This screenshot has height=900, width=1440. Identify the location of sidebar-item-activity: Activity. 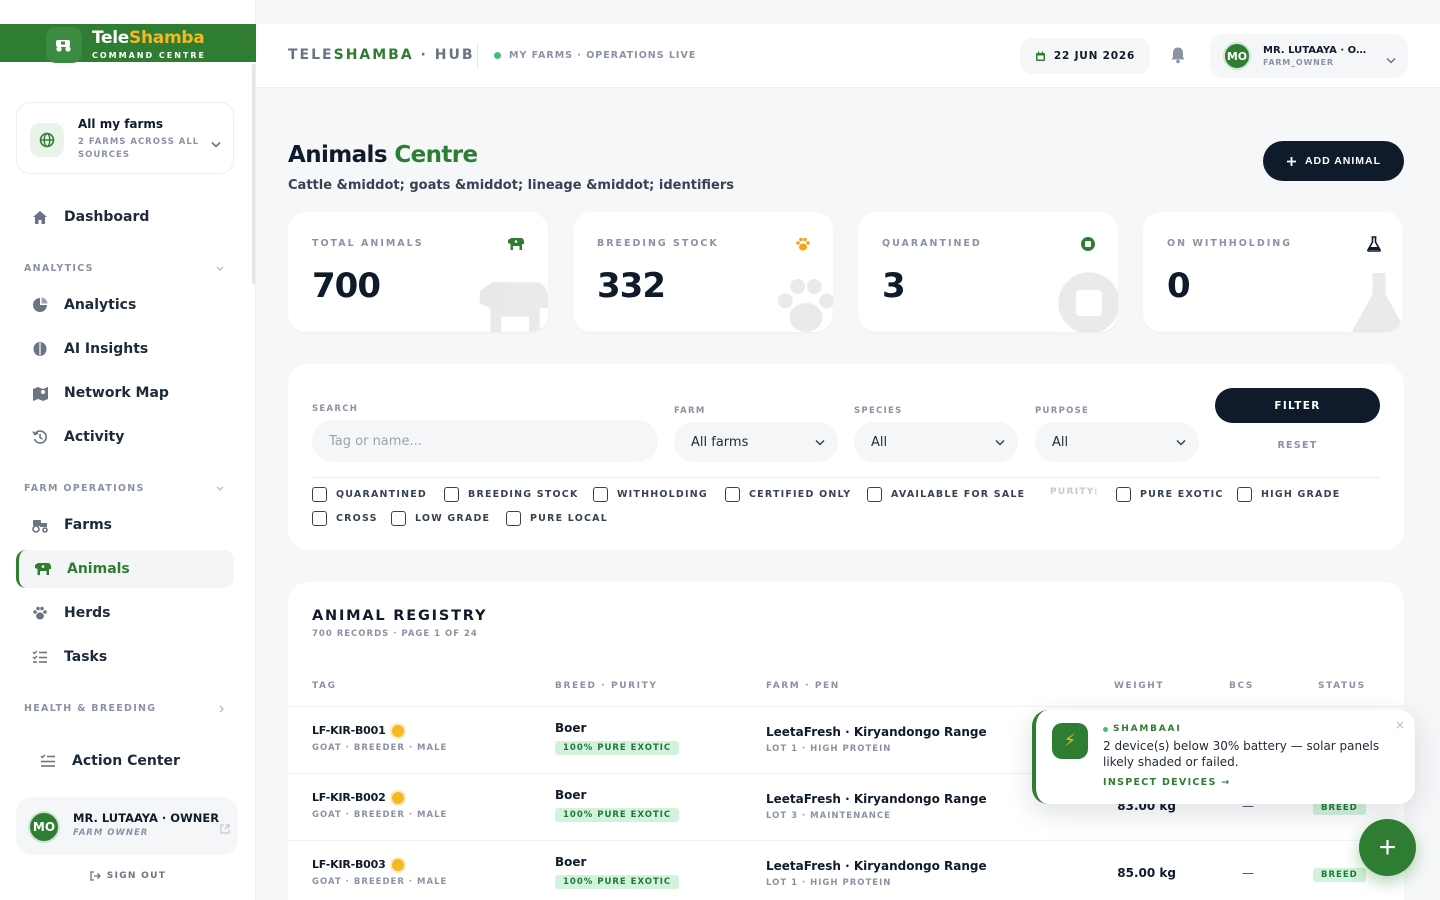
(125, 437).